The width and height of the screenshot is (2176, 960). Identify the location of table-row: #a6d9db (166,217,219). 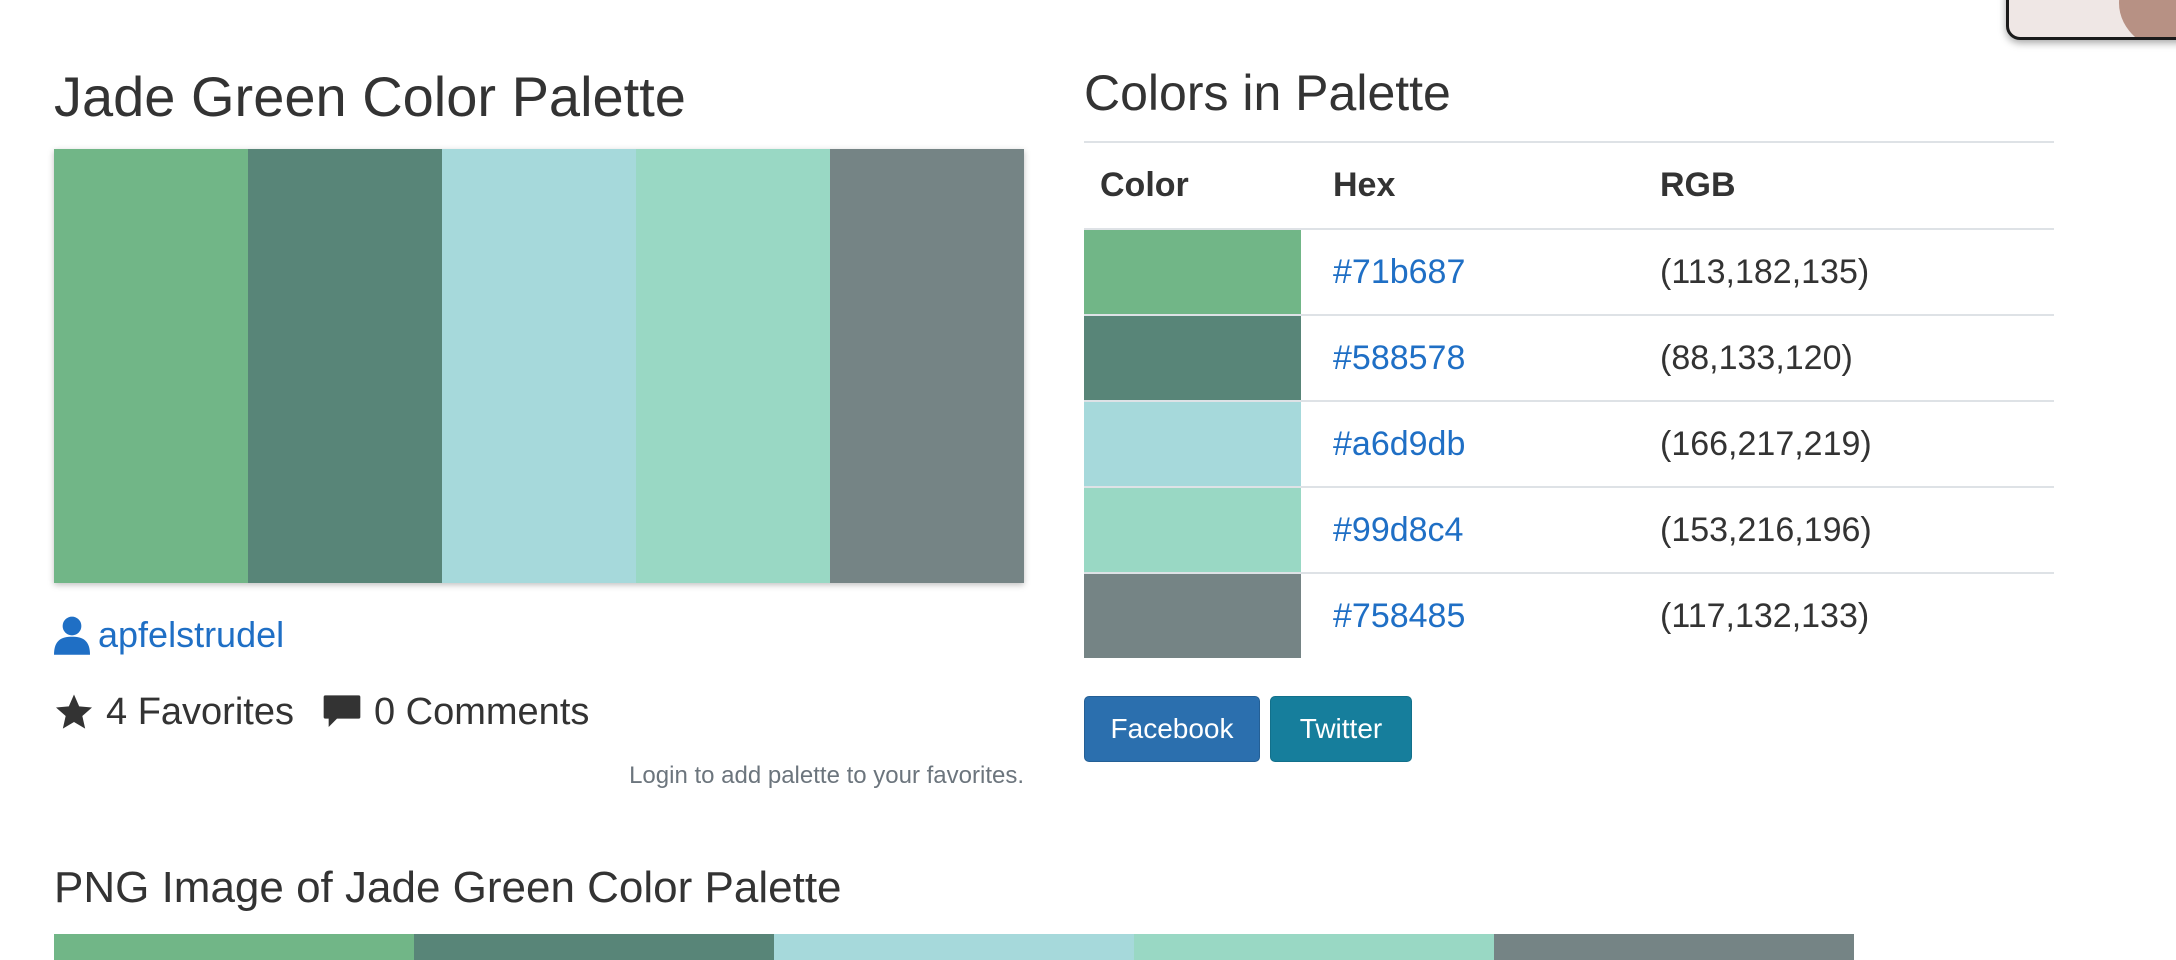
(1569, 444).